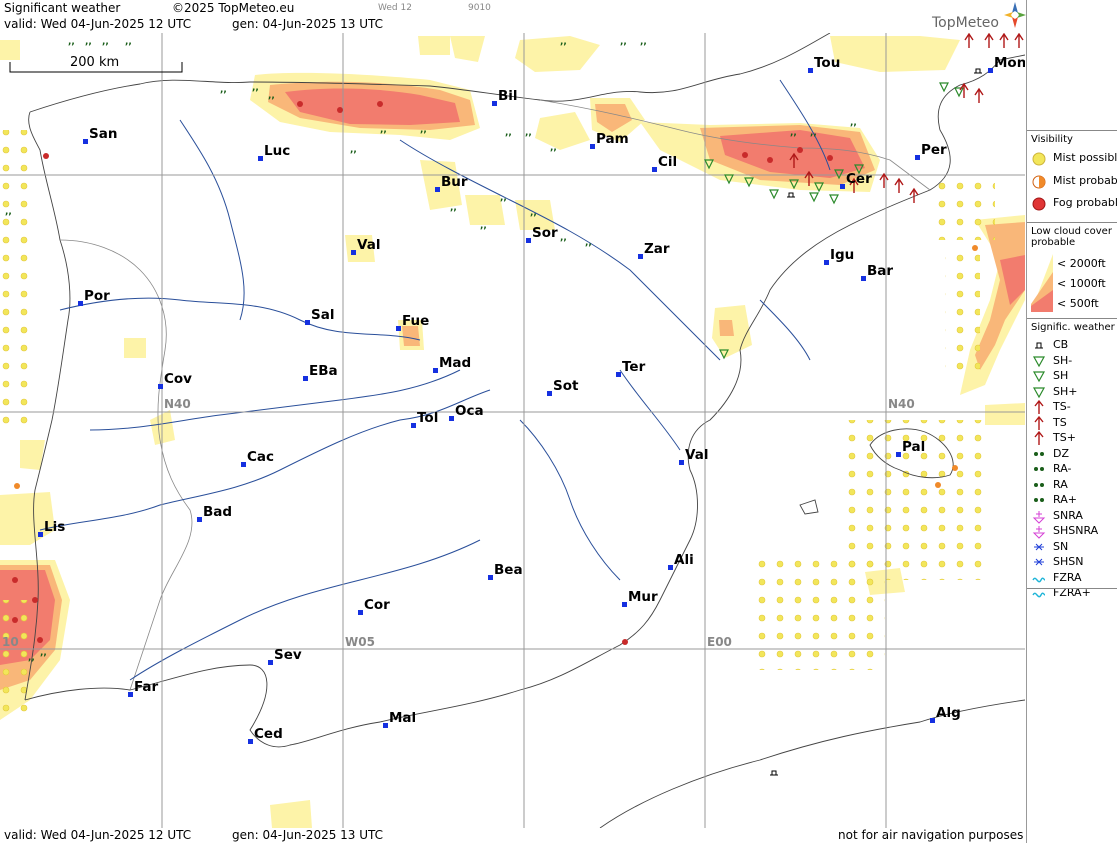 The width and height of the screenshot is (1117, 843). I want to click on lowcloud-2000: < 2000ft, so click(1081, 263).